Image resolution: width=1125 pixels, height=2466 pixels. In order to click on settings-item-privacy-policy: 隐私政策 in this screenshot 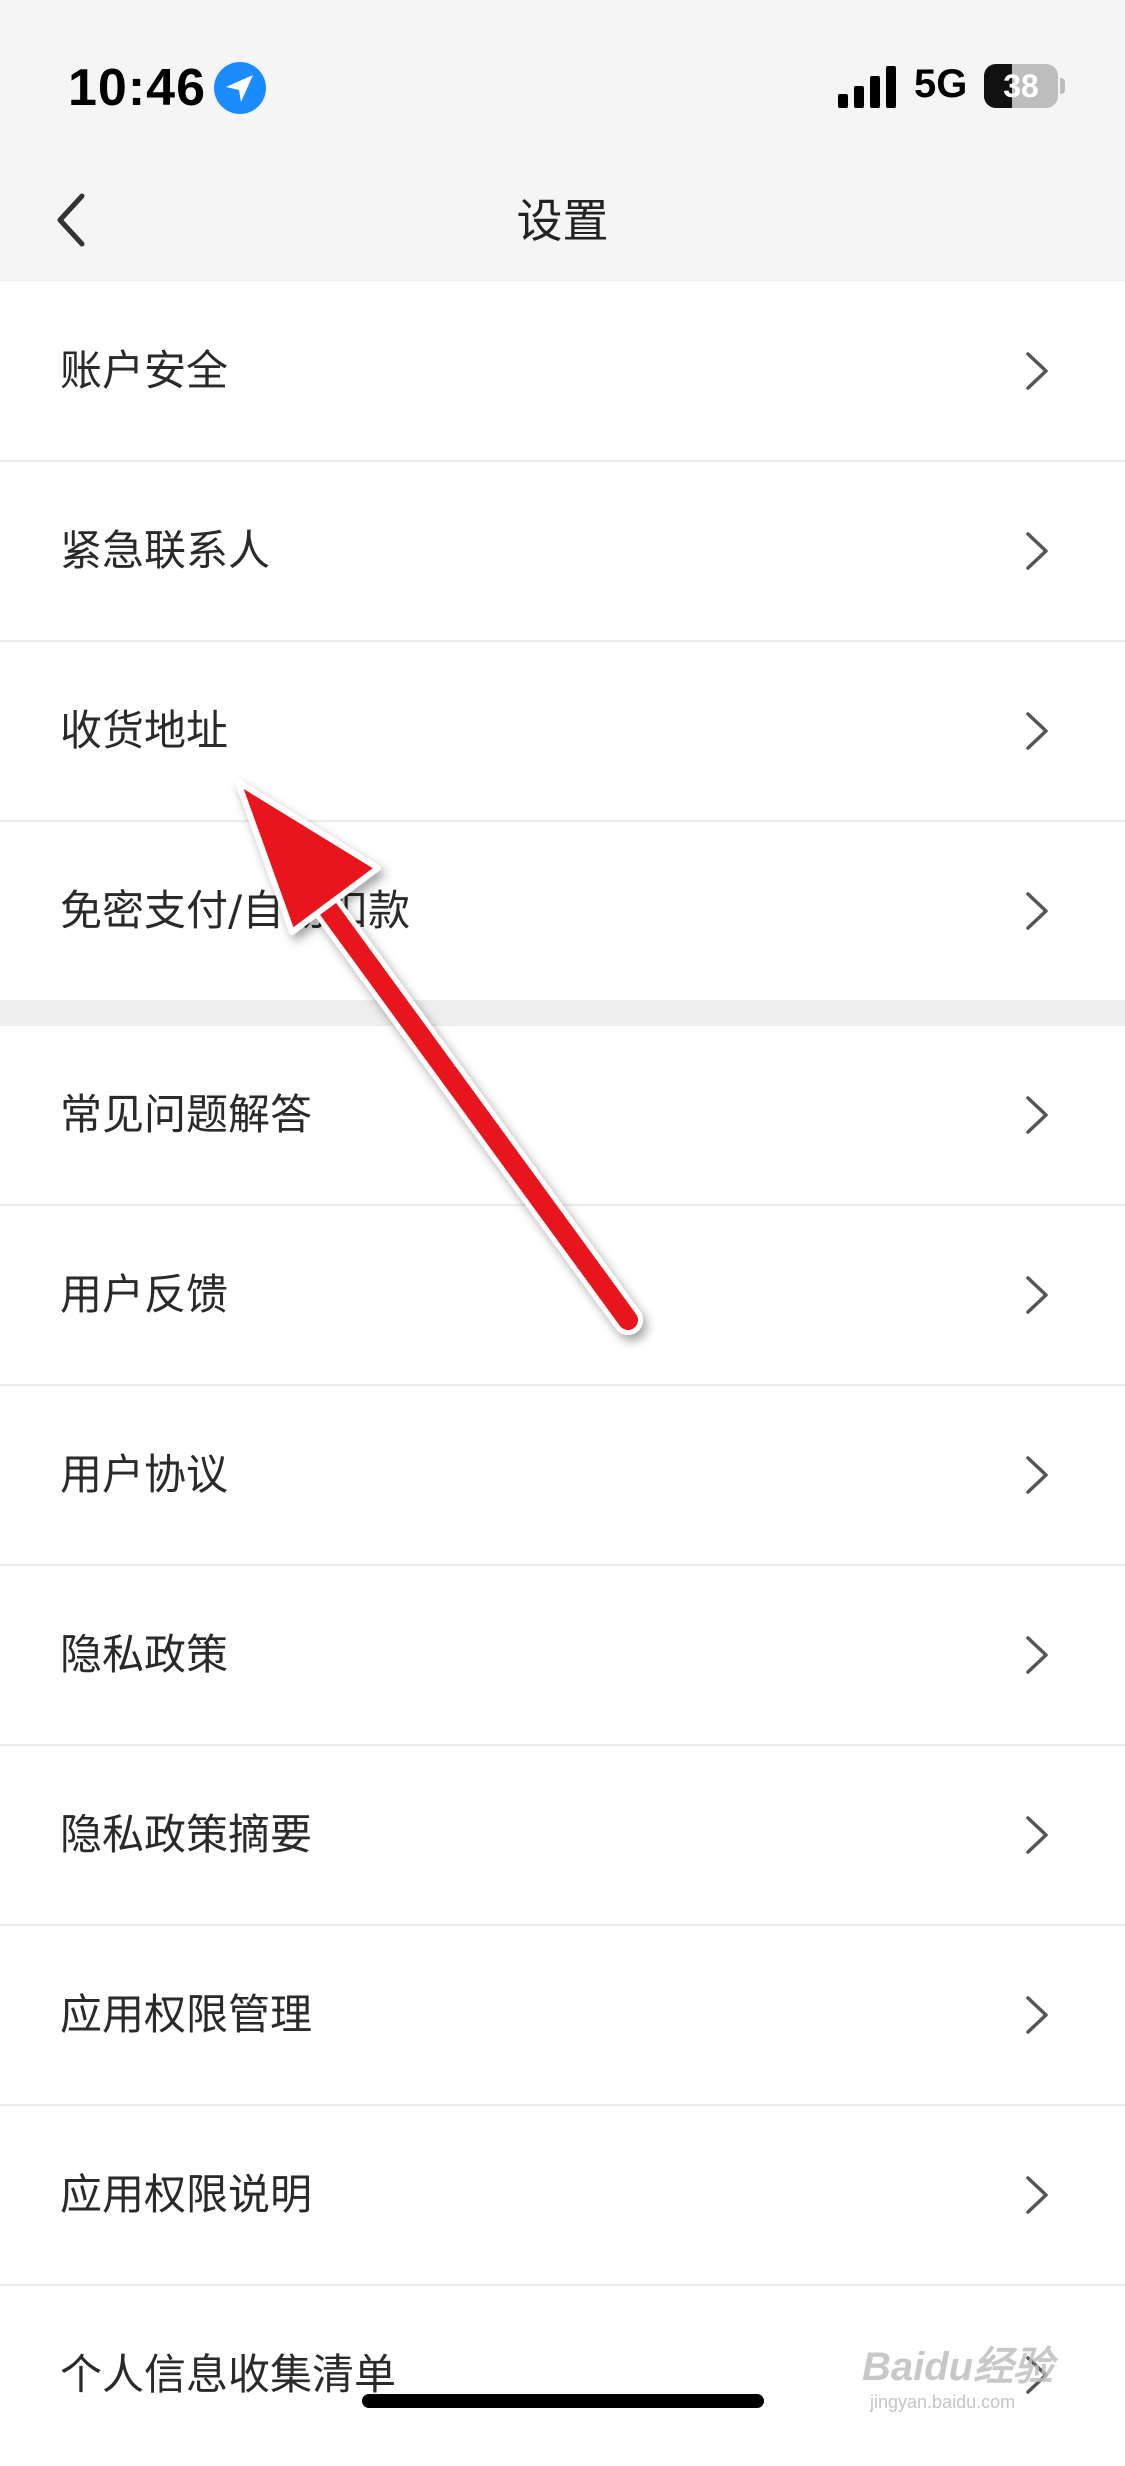, I will do `click(562, 1656)`.